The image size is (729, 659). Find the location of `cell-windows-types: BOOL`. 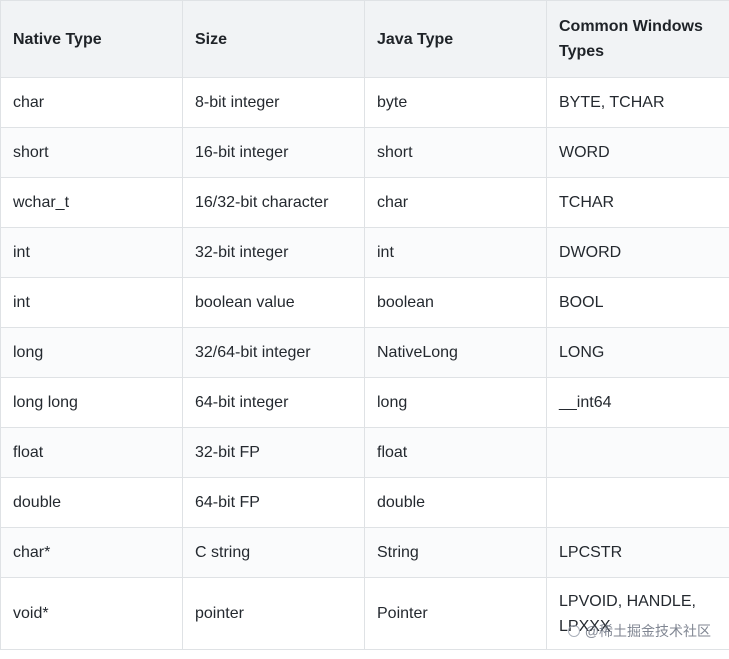

cell-windows-types: BOOL is located at coordinates (637, 302).